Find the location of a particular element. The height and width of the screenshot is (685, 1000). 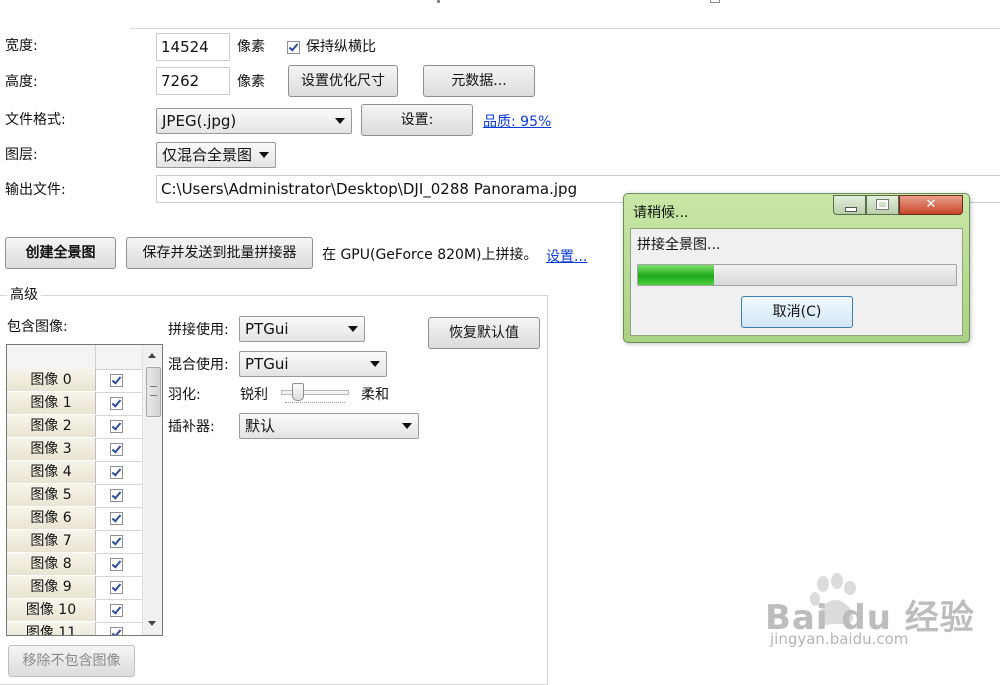

advanced-title: 高级 is located at coordinates (24, 295).